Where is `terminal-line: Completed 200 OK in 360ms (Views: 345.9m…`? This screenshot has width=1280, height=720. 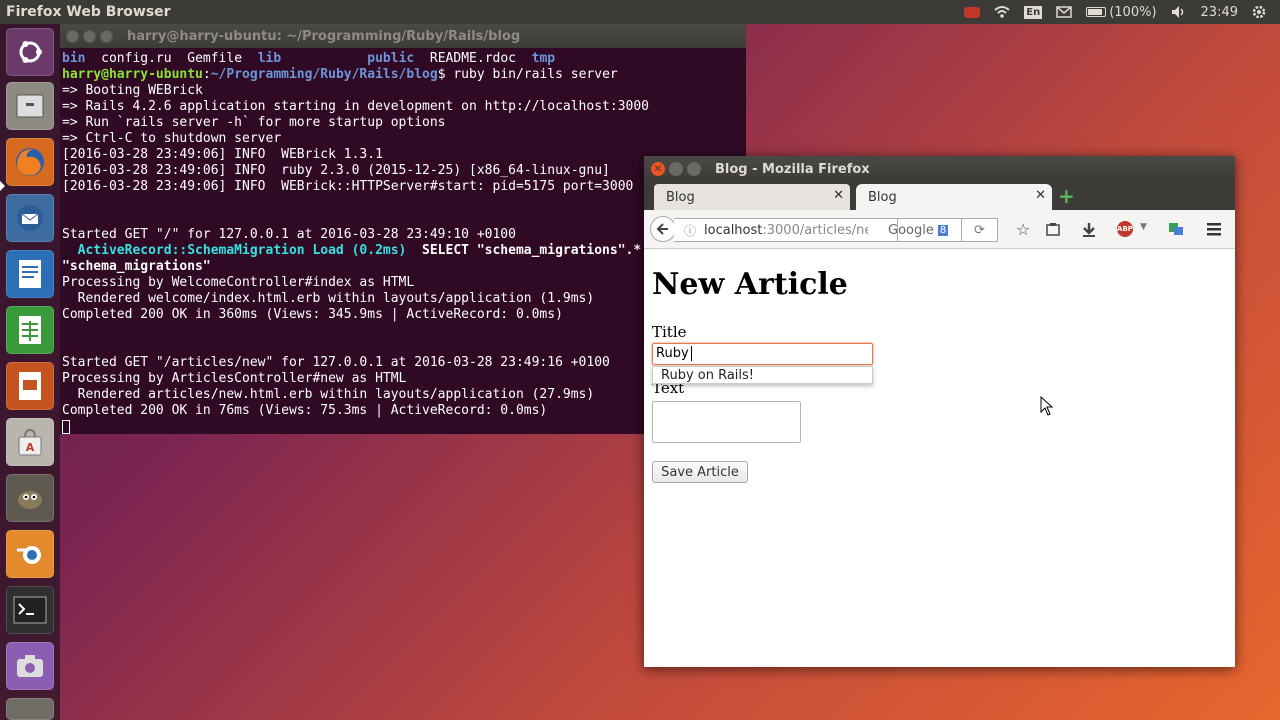
terminal-line: Completed 200 OK in 360ms (Views: 345.9m… is located at coordinates (312, 314).